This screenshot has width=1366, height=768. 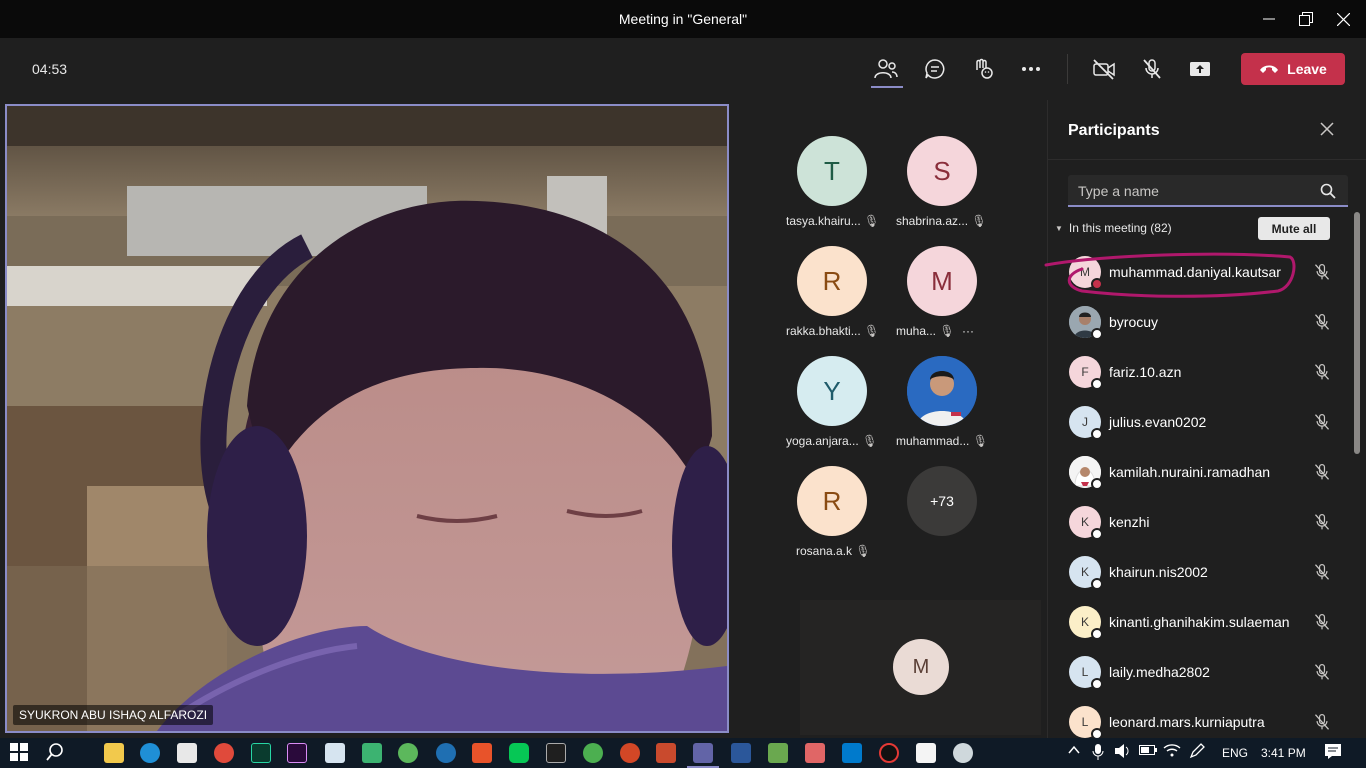 What do you see at coordinates (929, 384) in the screenshot?
I see `participant-tile: muhammad... 🎙` at bounding box center [929, 384].